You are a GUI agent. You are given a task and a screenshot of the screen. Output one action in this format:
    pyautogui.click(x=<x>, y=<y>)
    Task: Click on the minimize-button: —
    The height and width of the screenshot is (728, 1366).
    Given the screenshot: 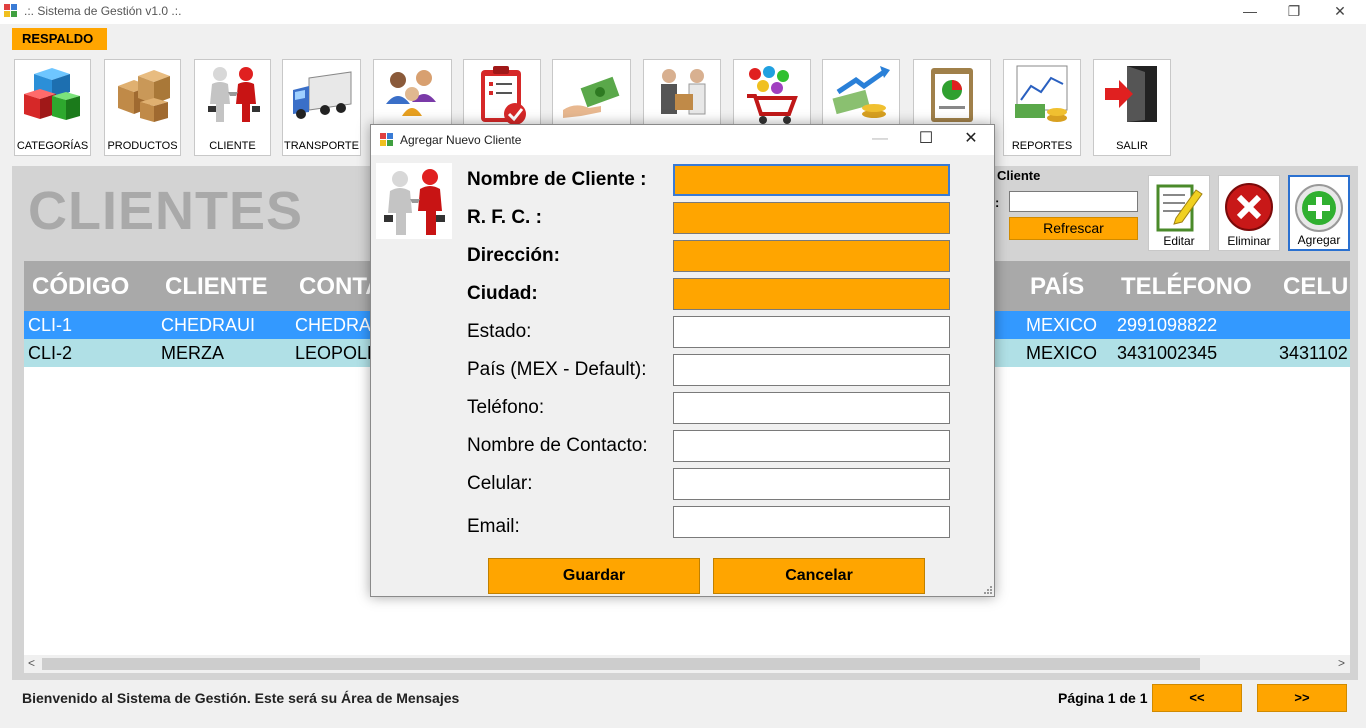 What is the action you would take?
    pyautogui.click(x=1250, y=12)
    